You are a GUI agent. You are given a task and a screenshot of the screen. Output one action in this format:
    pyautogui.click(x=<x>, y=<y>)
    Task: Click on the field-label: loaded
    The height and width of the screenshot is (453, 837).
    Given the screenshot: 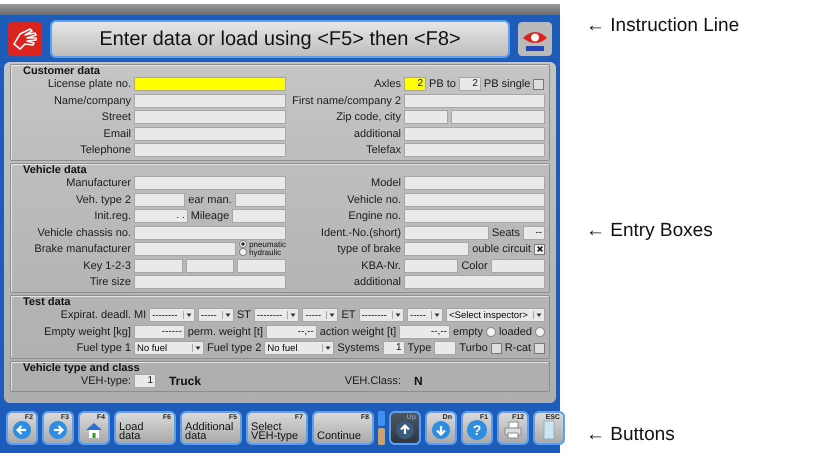 What is the action you would take?
    pyautogui.click(x=515, y=332)
    